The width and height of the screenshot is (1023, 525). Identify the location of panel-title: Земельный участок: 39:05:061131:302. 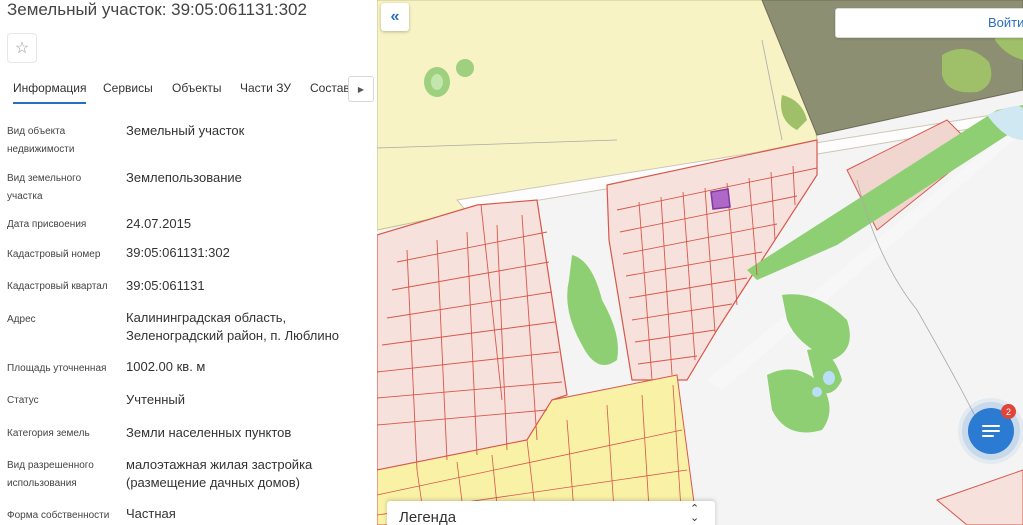
(157, 9).